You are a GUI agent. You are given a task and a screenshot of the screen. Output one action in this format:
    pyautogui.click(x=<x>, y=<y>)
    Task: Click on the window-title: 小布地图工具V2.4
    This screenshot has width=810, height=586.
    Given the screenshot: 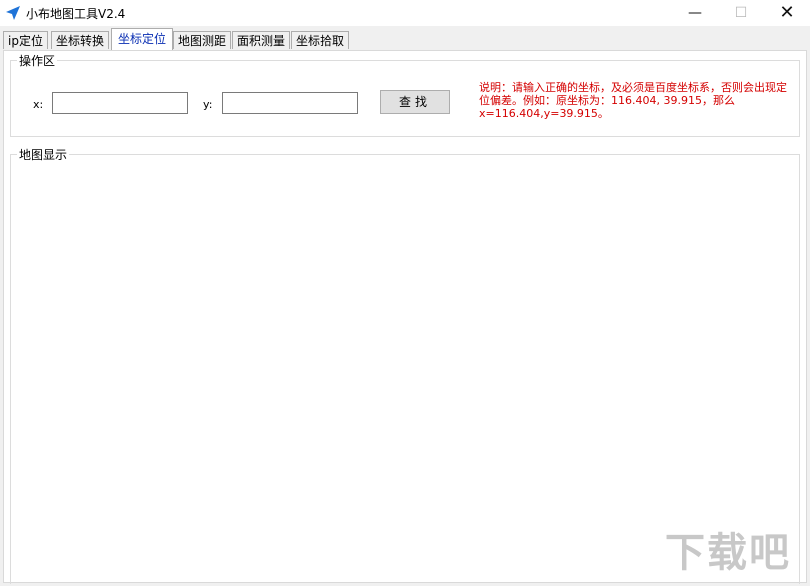 What is the action you would take?
    pyautogui.click(x=76, y=14)
    